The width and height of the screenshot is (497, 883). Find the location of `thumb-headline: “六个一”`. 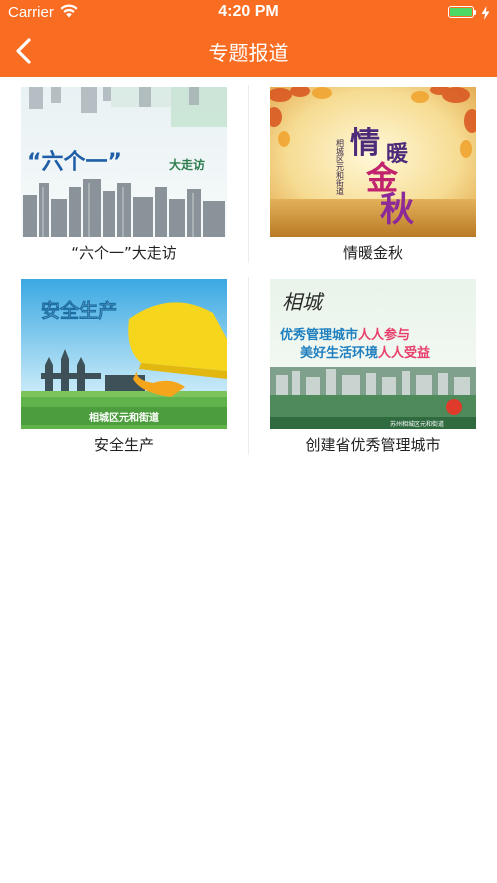

thumb-headline: “六个一” is located at coordinates (74, 162).